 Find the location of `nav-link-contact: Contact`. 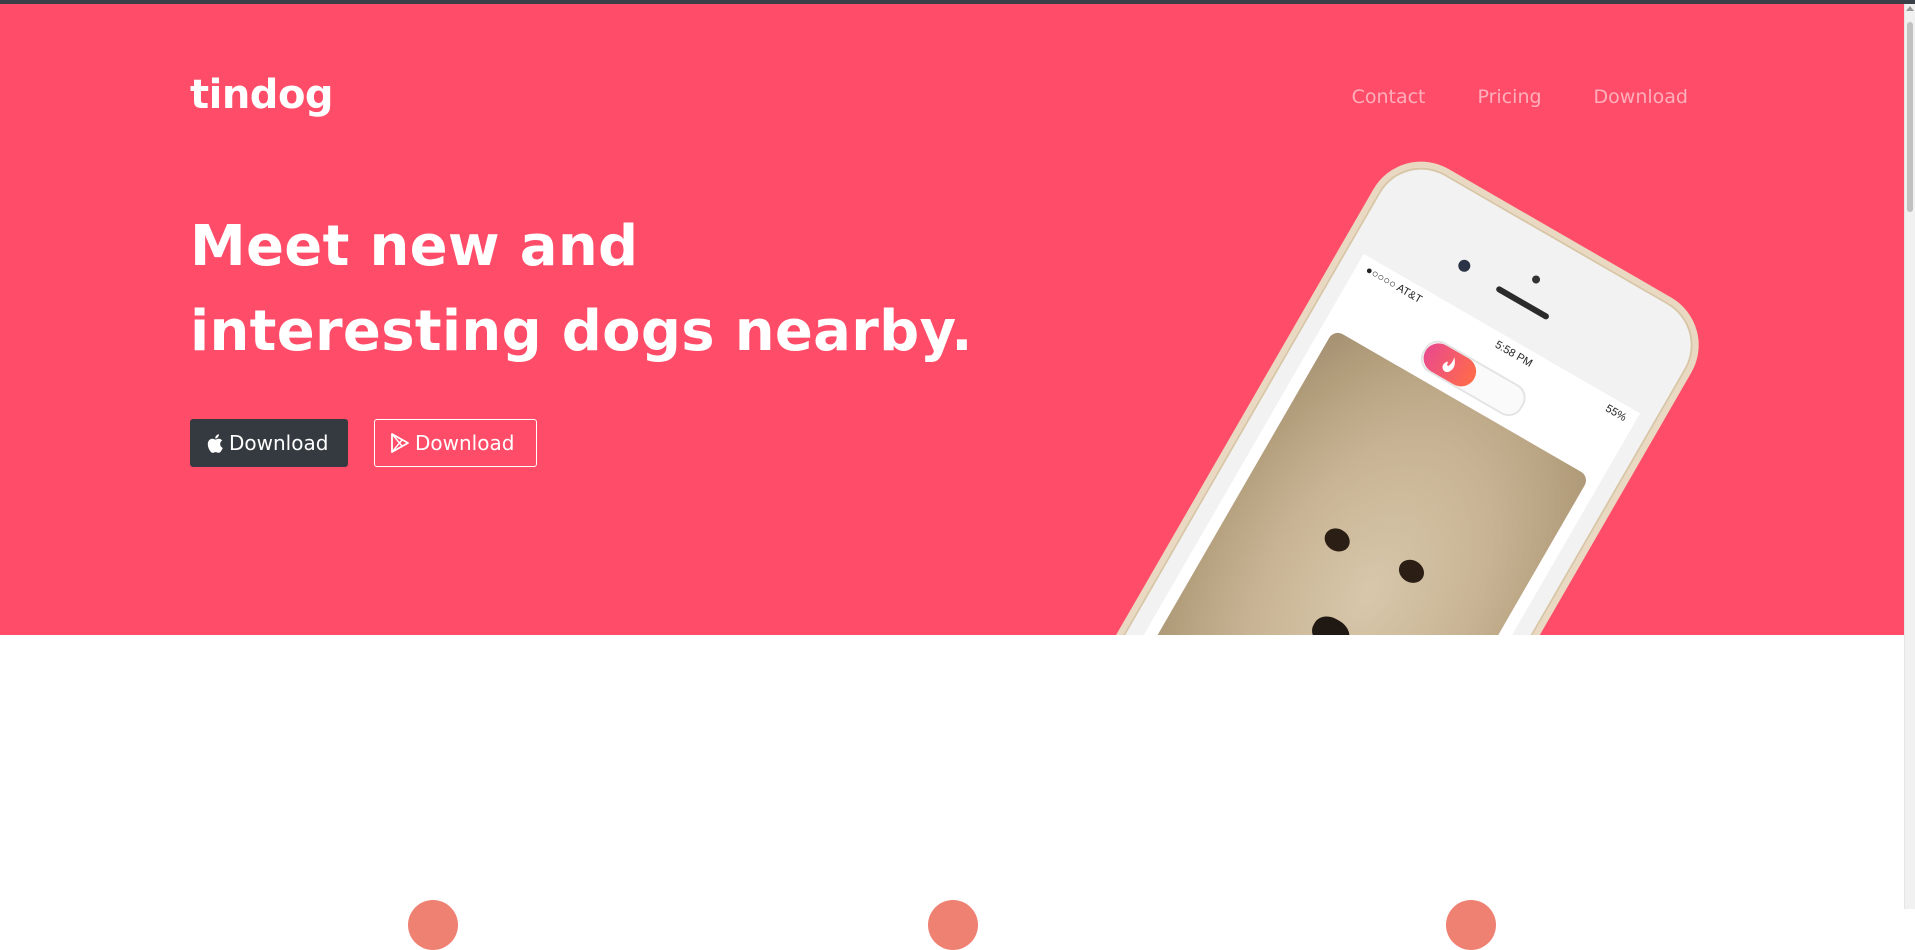

nav-link-contact: Contact is located at coordinates (1389, 97).